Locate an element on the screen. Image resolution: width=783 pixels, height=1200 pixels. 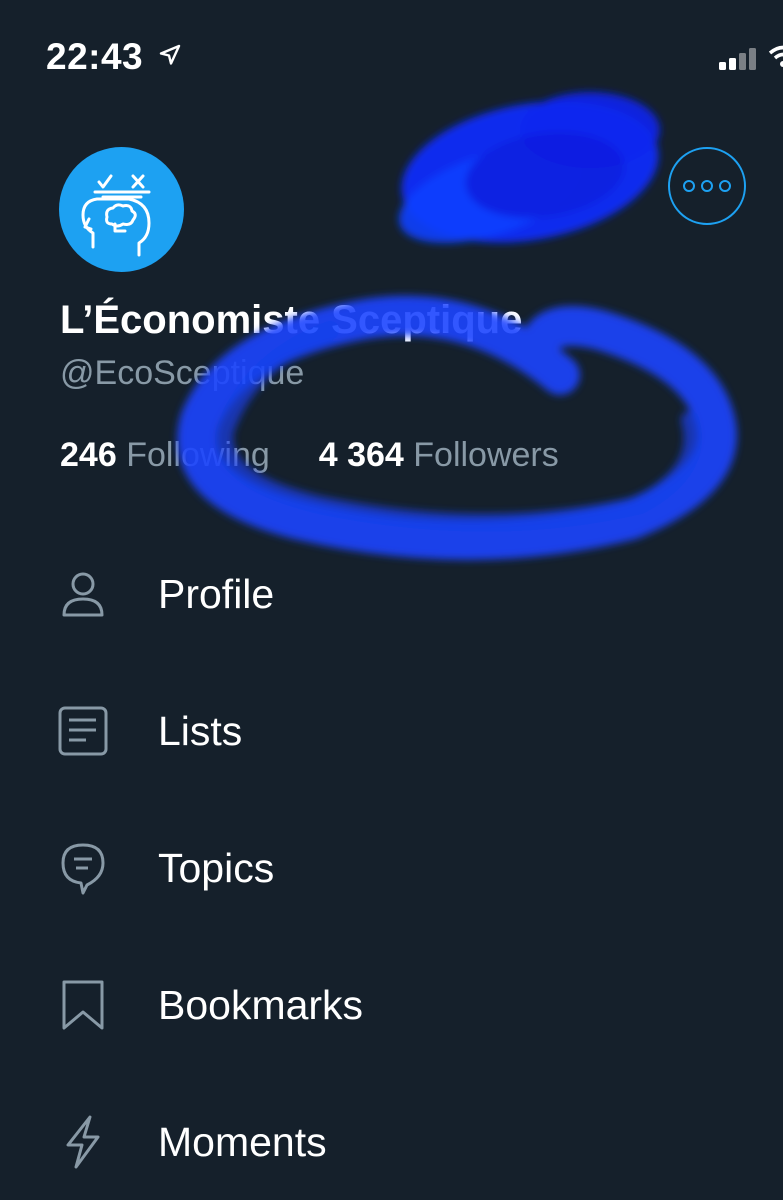
followers-label: Followers is located at coordinates (486, 455).